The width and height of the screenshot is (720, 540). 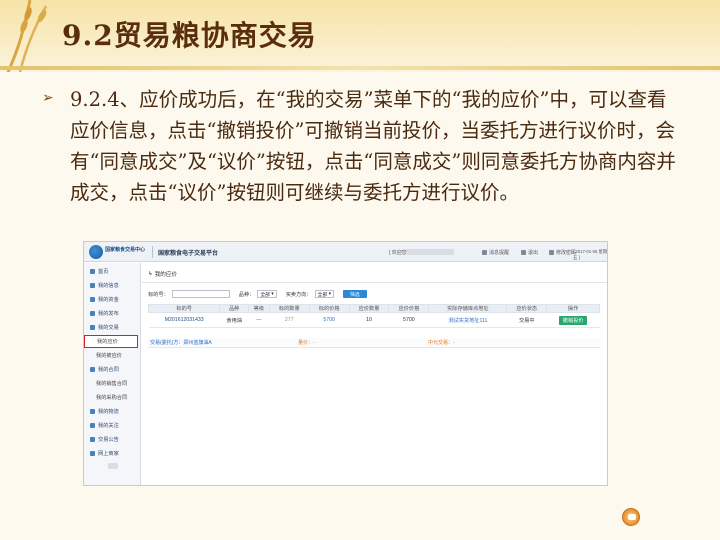 I want to click on col-bid-quantity: 应价数量, so click(x=369, y=308).